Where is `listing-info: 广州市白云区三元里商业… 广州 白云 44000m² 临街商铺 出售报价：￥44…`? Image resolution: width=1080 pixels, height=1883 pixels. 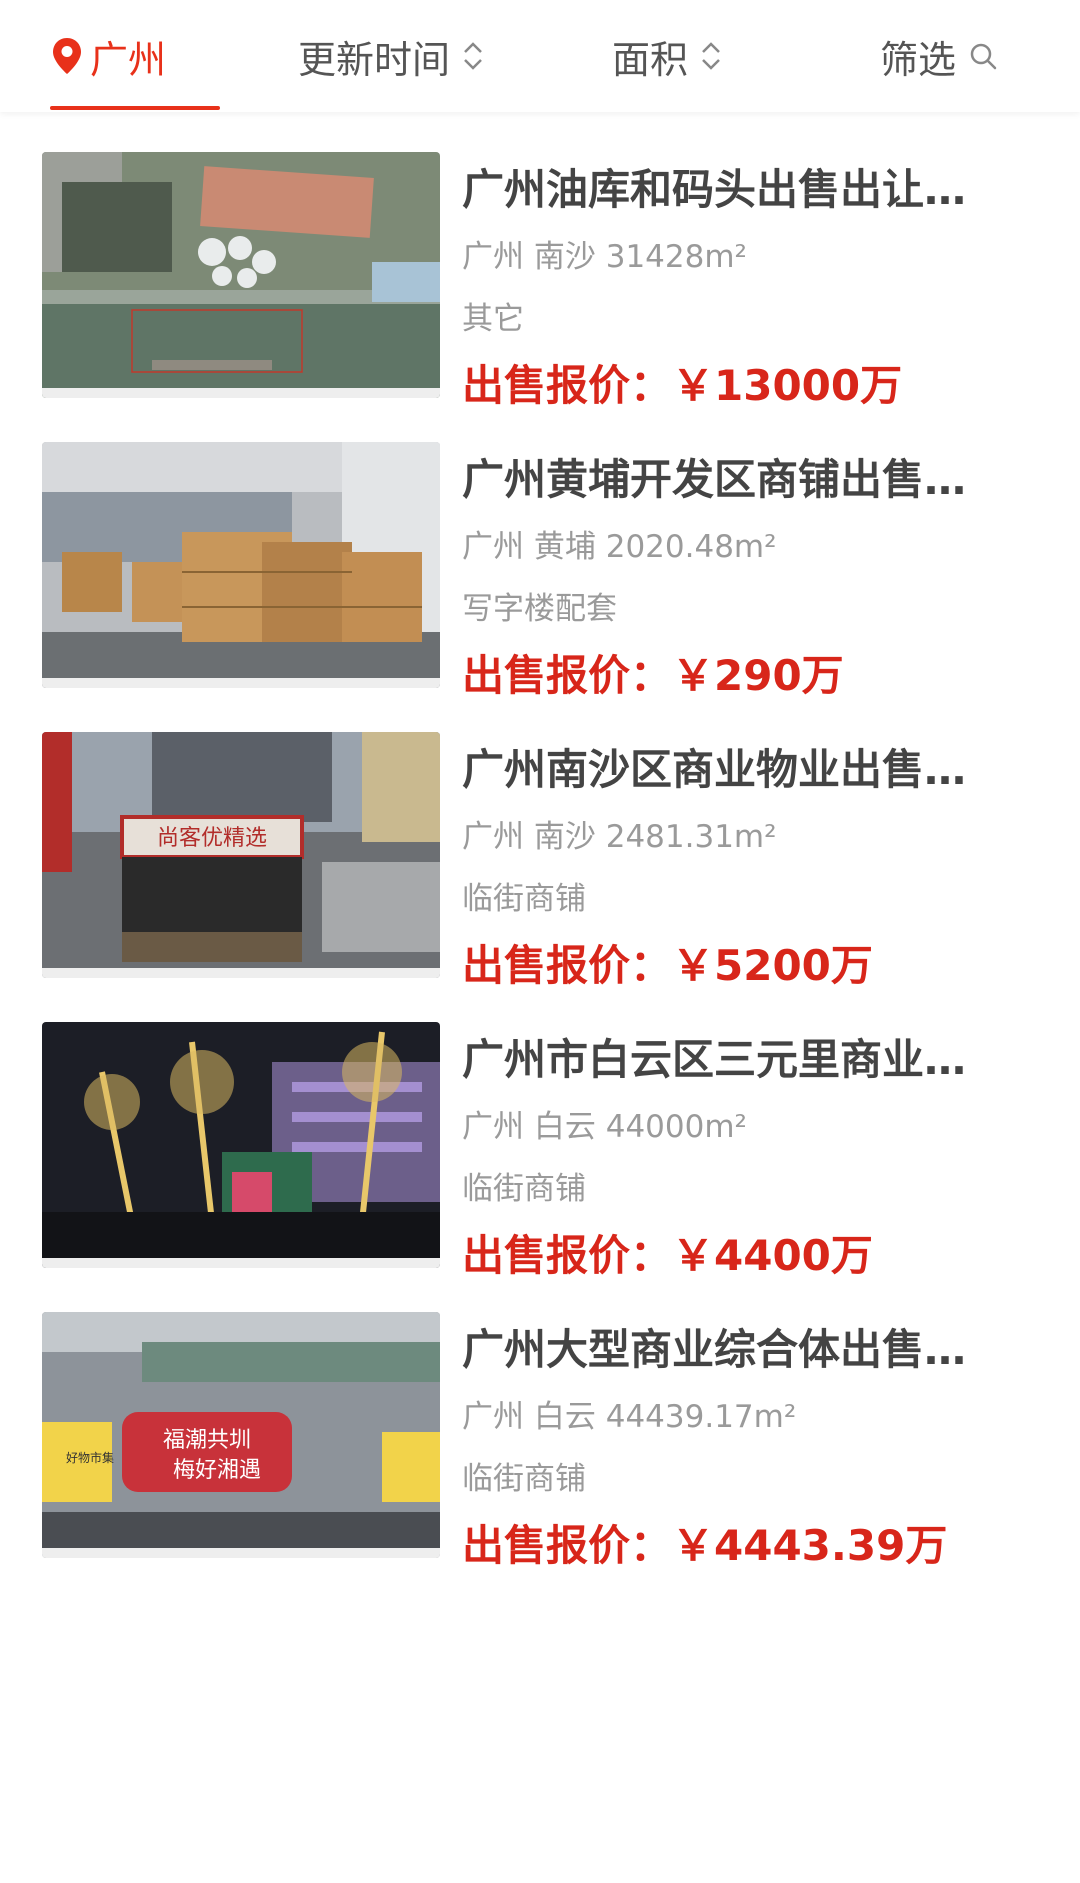
listing-info: 广州市白云区三元里商业… 广州 白云 44000m² 临街商铺 出售报价：￥44… is located at coordinates (742, 1146).